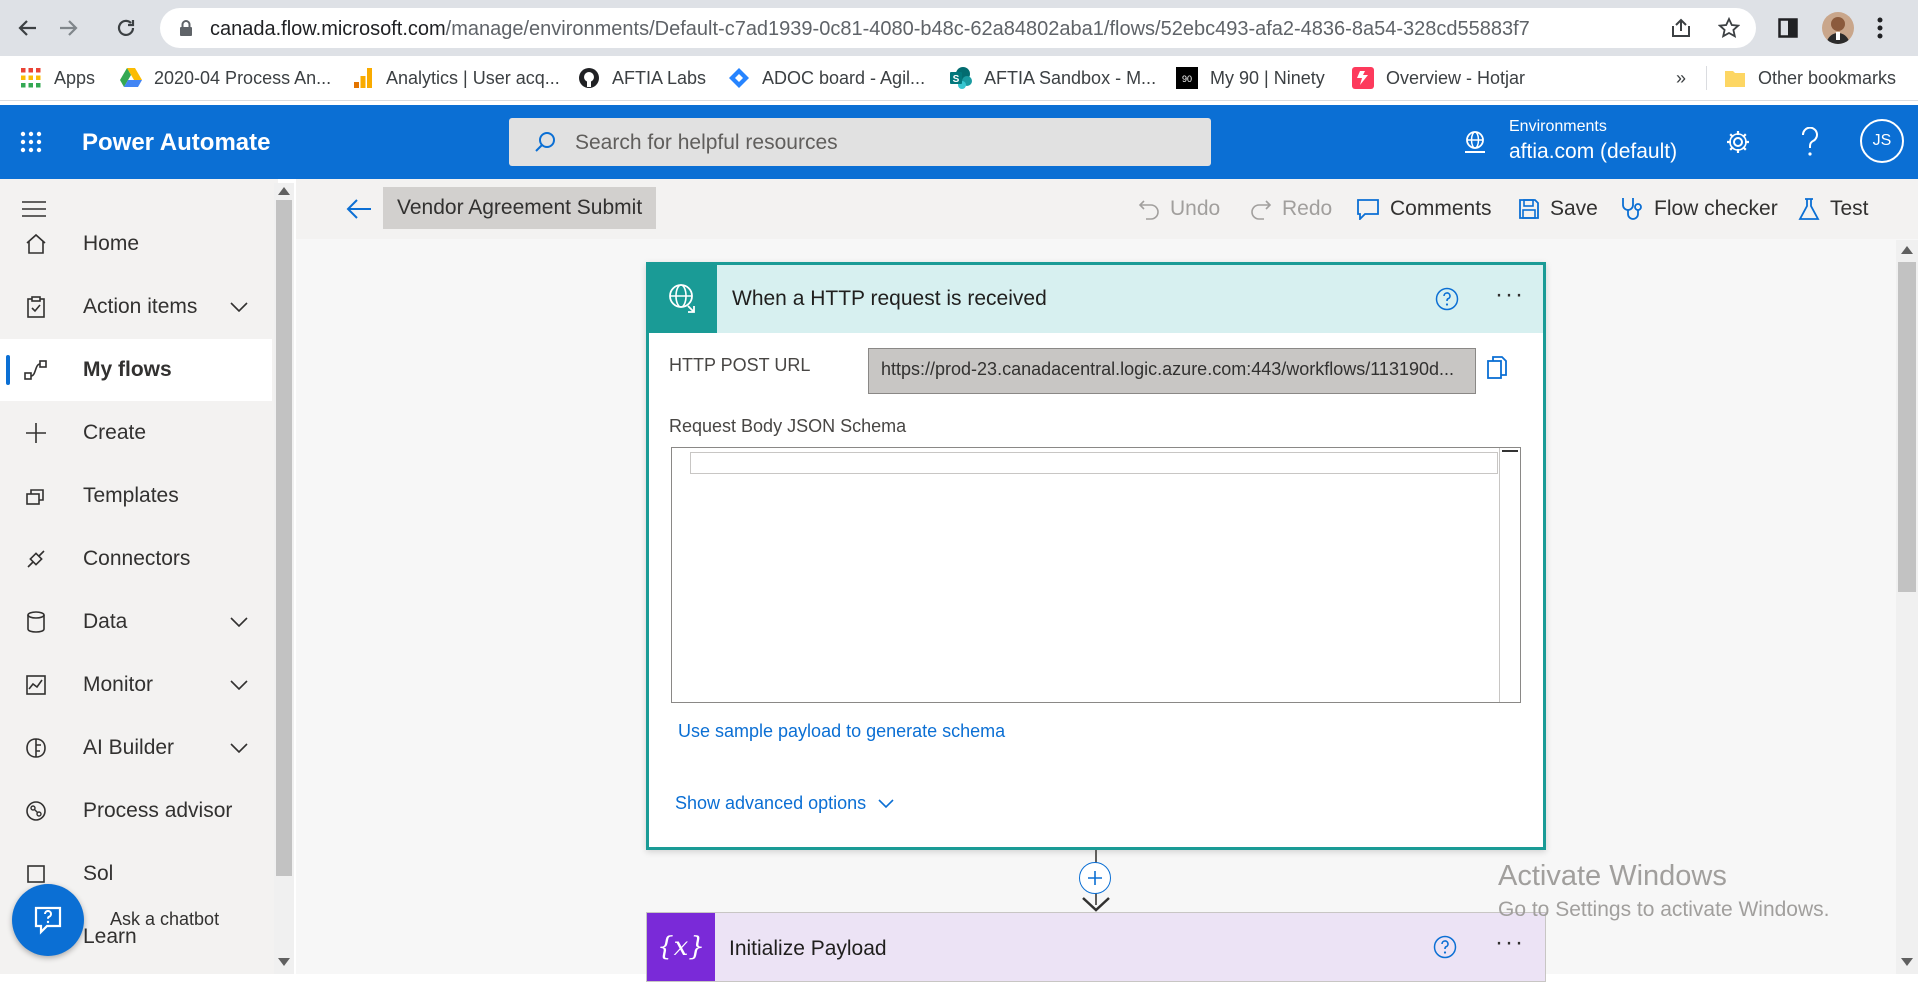 This screenshot has width=1918, height=982. What do you see at coordinates (136, 244) in the screenshot?
I see `sidebar-item-home: Home` at bounding box center [136, 244].